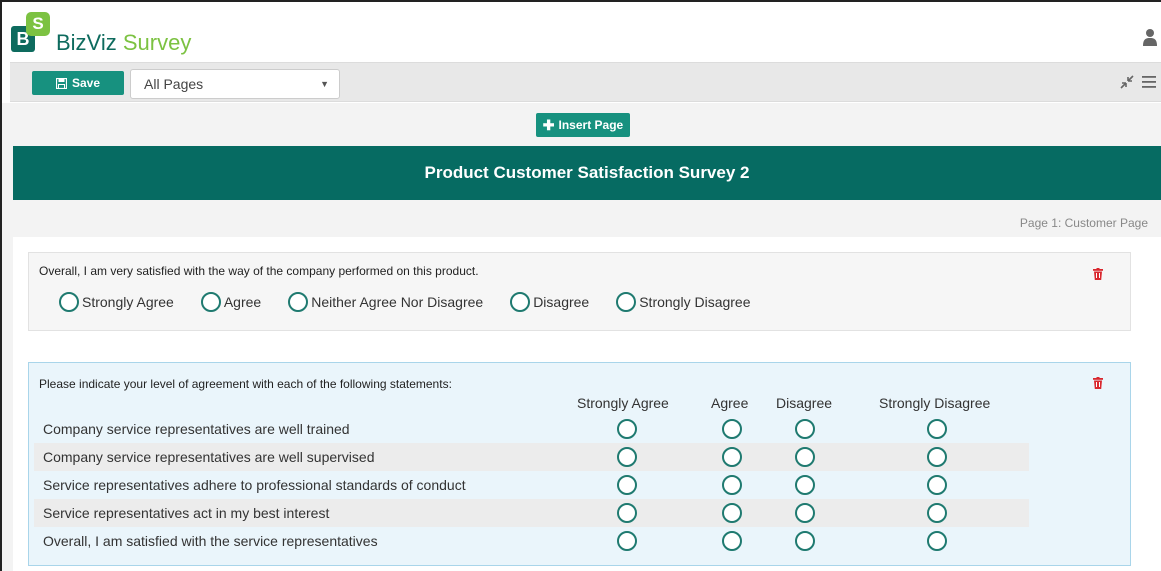  What do you see at coordinates (86, 42) in the screenshot?
I see `brand-part-bizviz: BizViz` at bounding box center [86, 42].